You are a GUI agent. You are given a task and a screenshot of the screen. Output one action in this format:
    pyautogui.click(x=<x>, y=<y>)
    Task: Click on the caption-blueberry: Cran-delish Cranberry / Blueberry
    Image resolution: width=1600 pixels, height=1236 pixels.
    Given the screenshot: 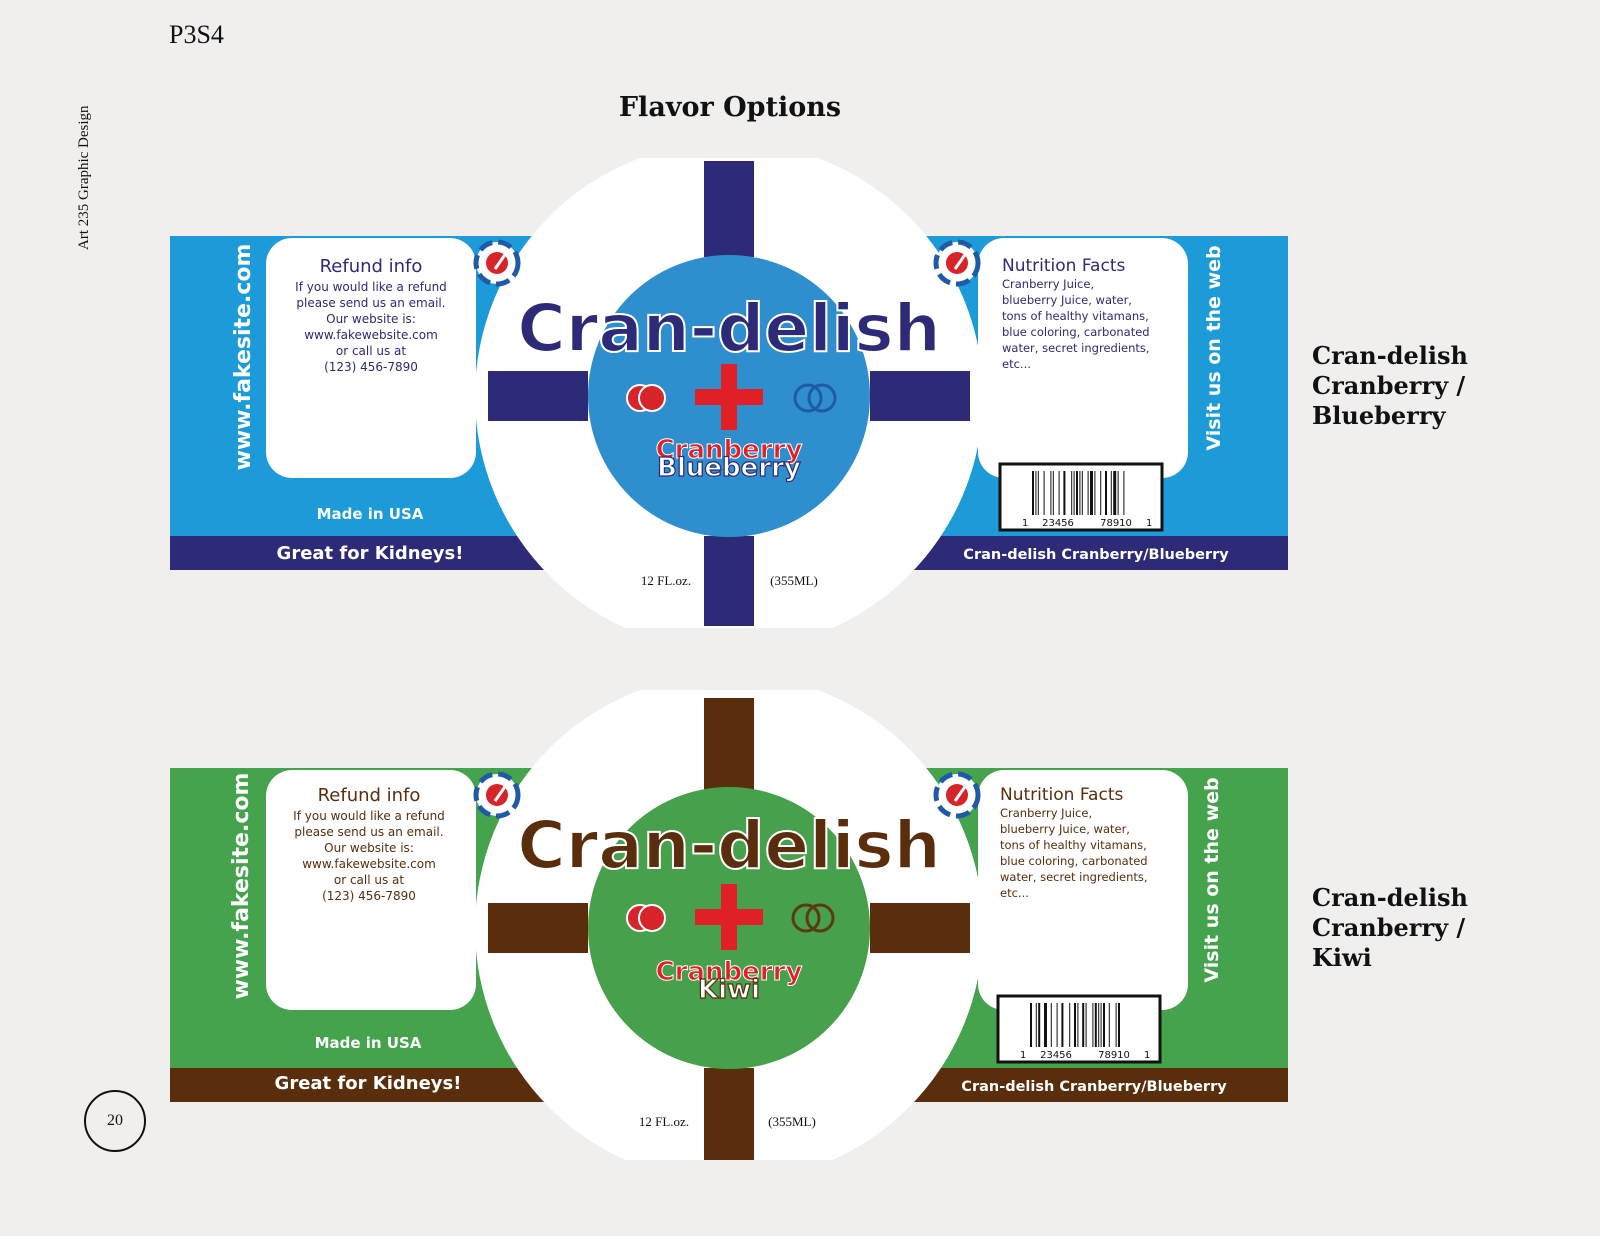 What is the action you would take?
    pyautogui.click(x=1442, y=386)
    